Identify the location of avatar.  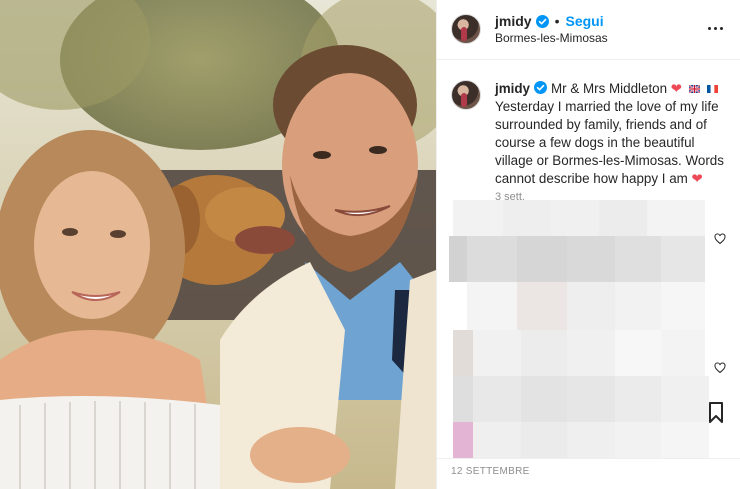
(466, 29).